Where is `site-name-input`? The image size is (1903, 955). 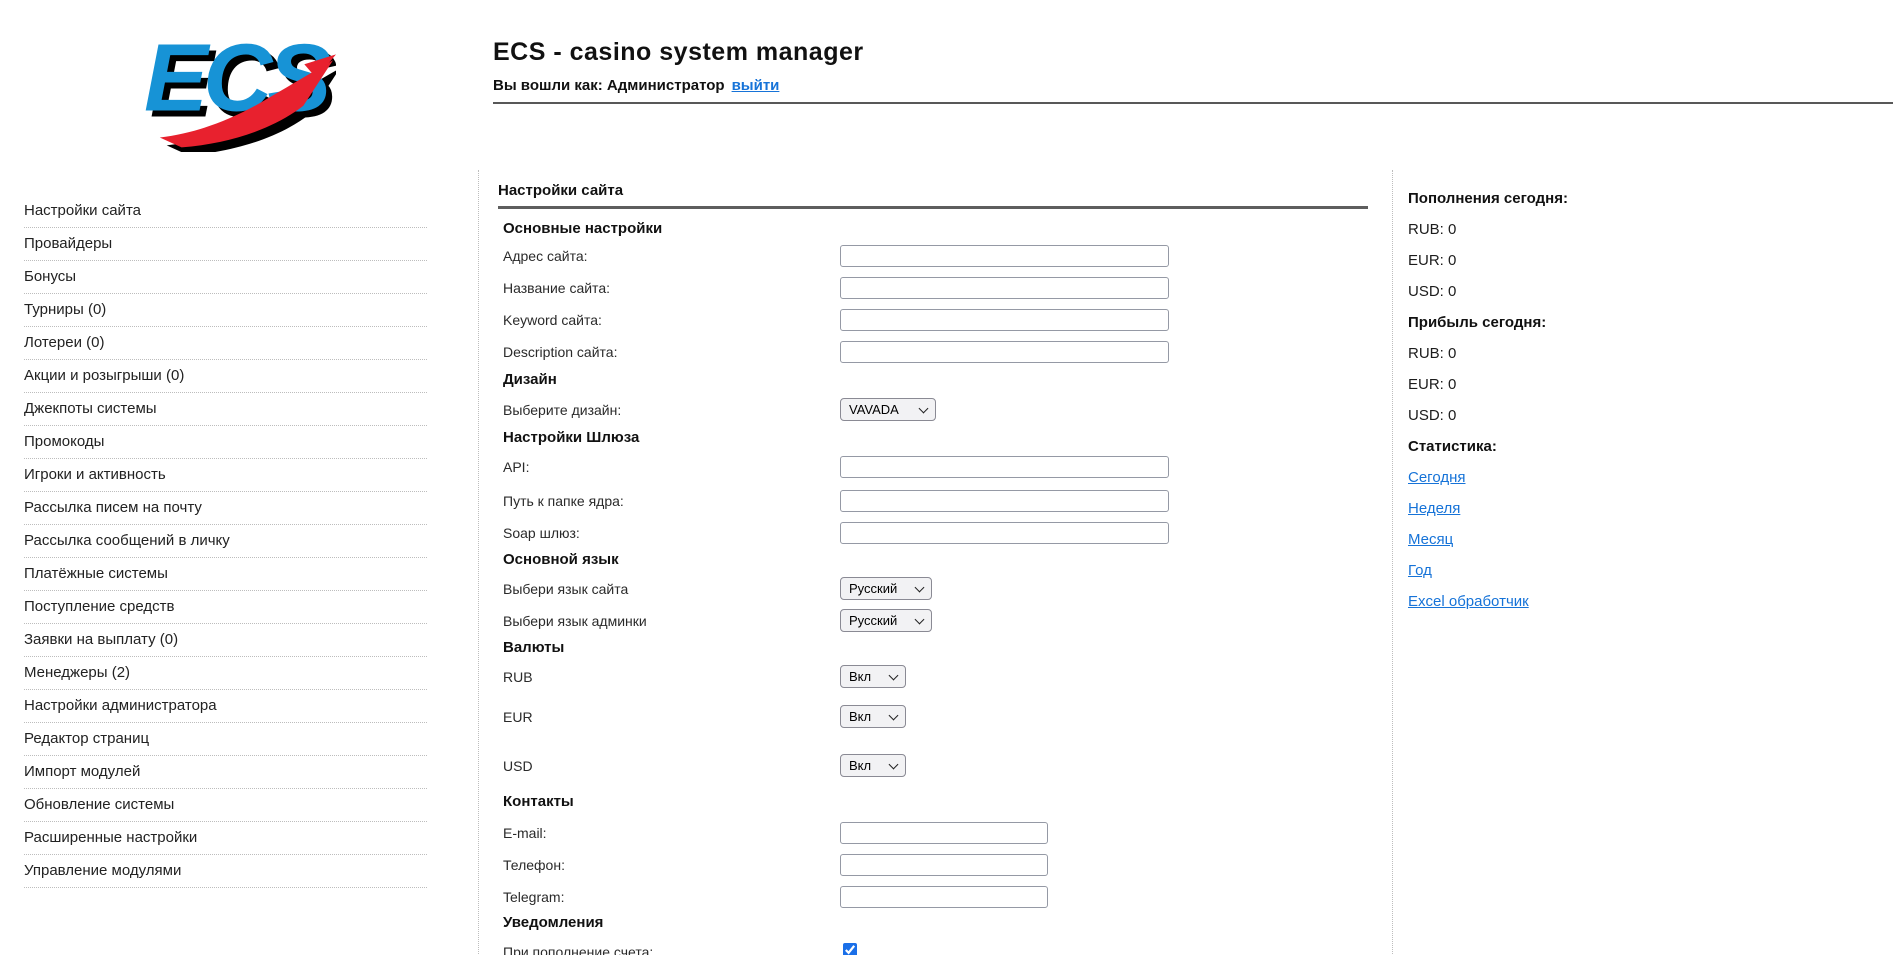
site-name-input is located at coordinates (1004, 288).